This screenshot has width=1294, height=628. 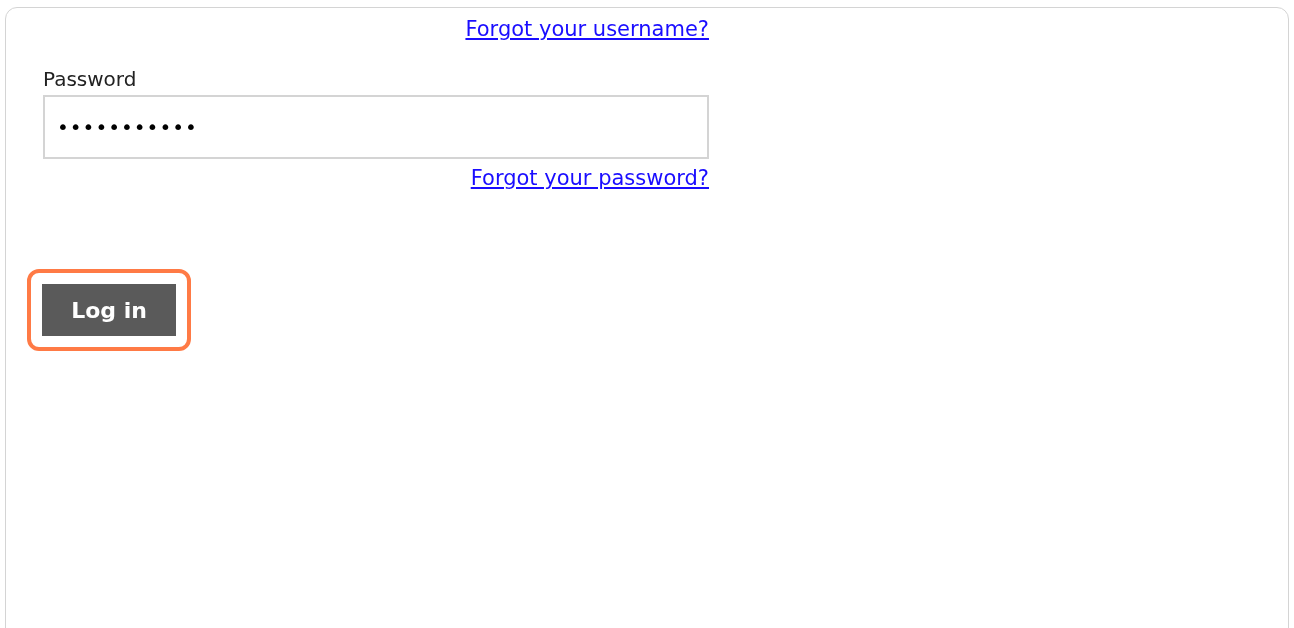 What do you see at coordinates (376, 127) in the screenshot?
I see `password-field: •••••••••••` at bounding box center [376, 127].